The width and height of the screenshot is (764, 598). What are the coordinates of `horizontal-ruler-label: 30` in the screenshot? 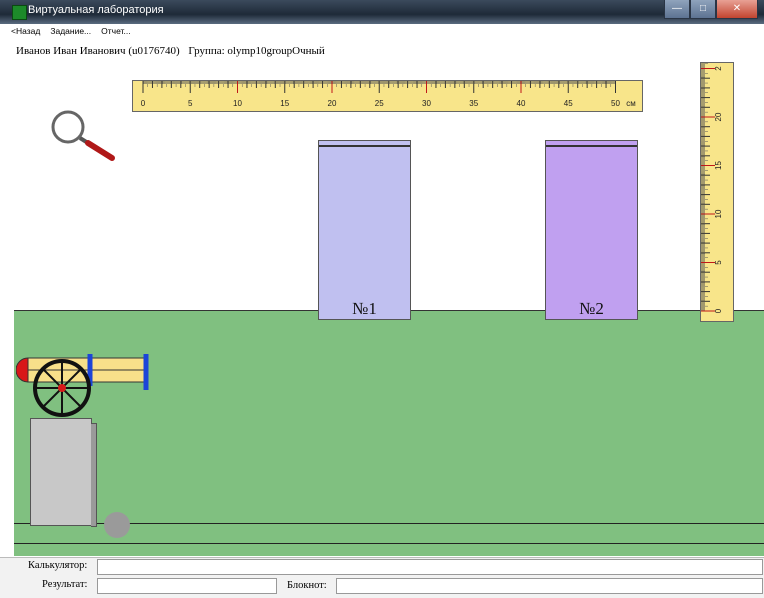 It's located at (426, 103).